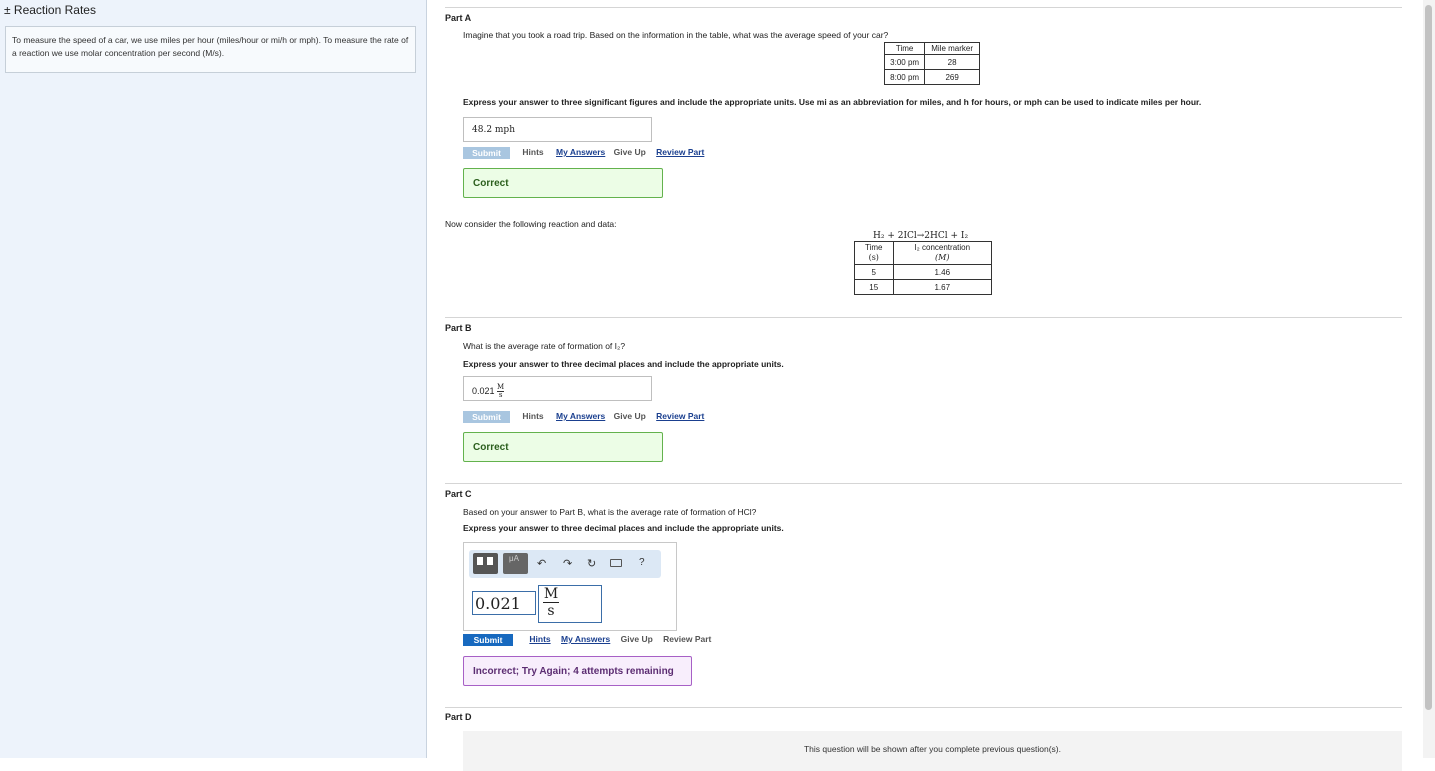  I want to click on answer-unit: M s, so click(501, 392).